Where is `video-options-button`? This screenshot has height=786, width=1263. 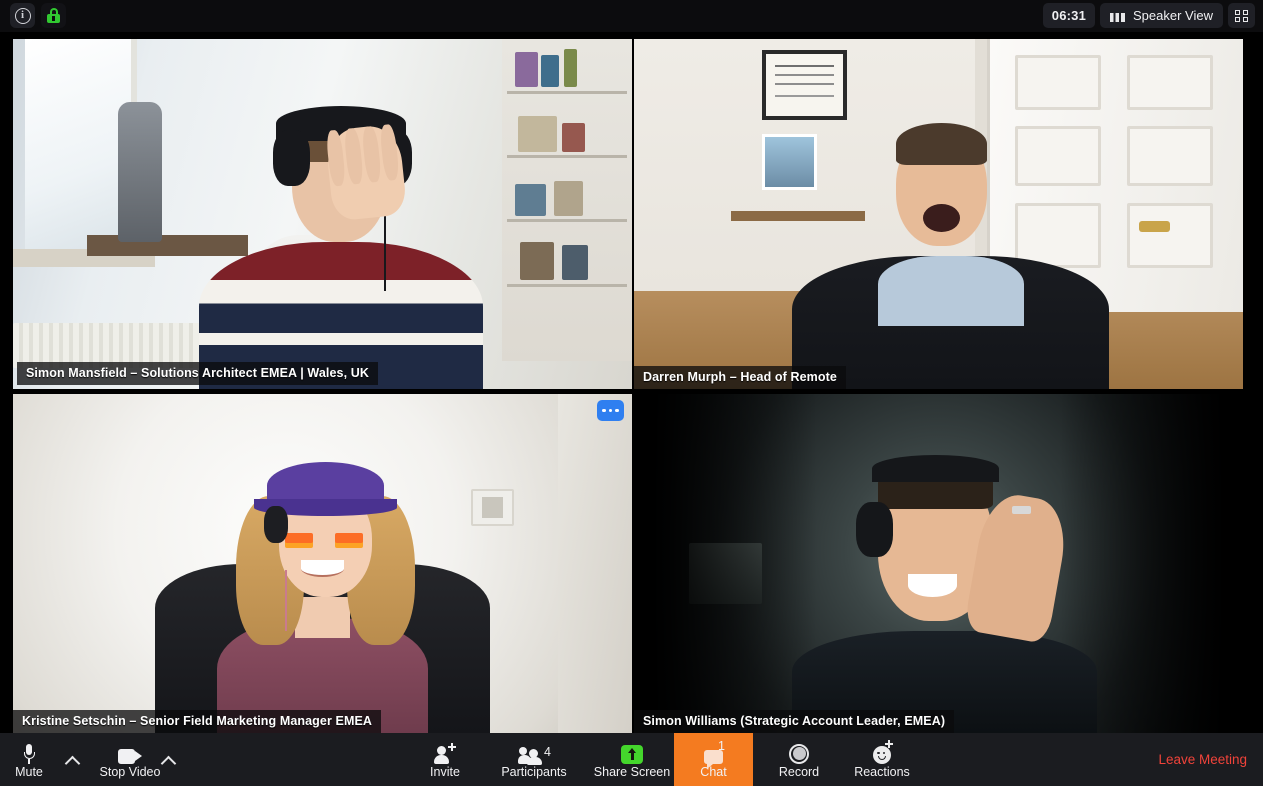 video-options-button is located at coordinates (168, 759).